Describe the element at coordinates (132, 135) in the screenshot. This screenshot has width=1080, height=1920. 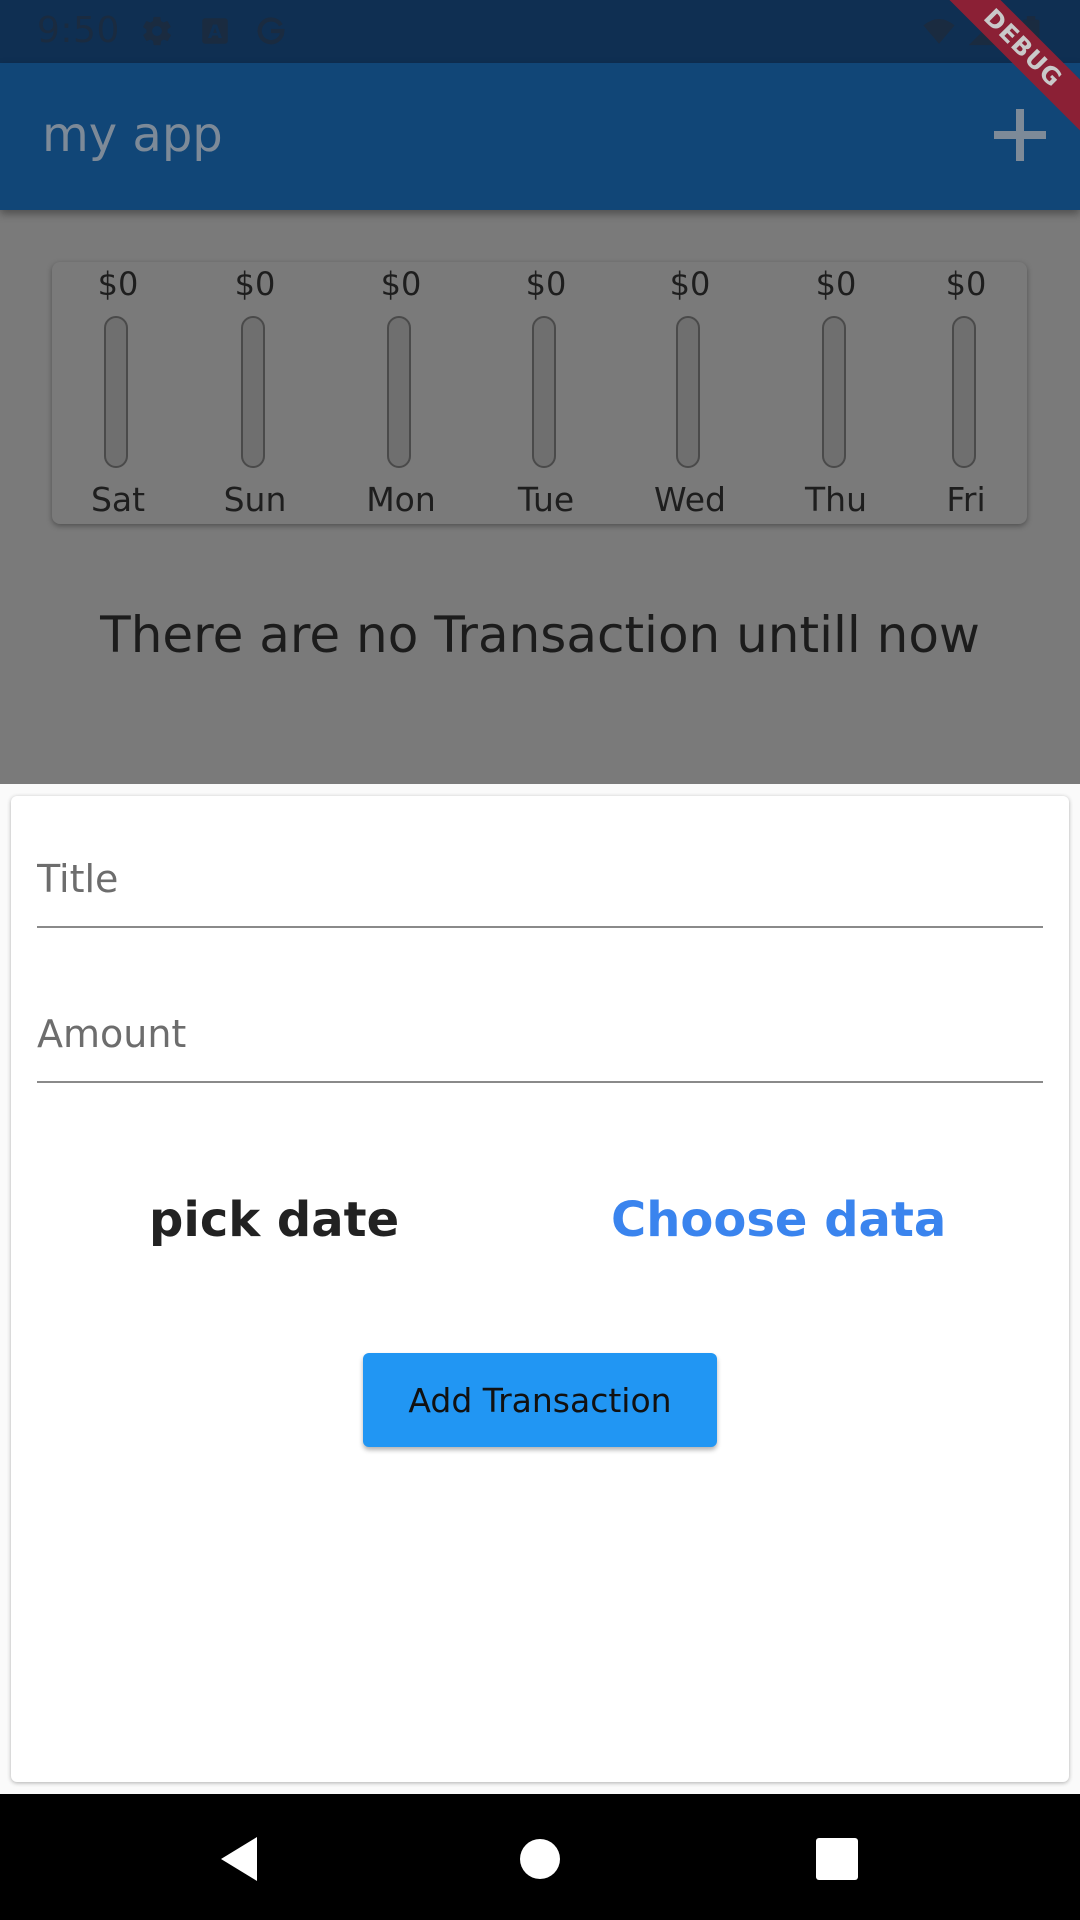
I see `app-title: my app` at that location.